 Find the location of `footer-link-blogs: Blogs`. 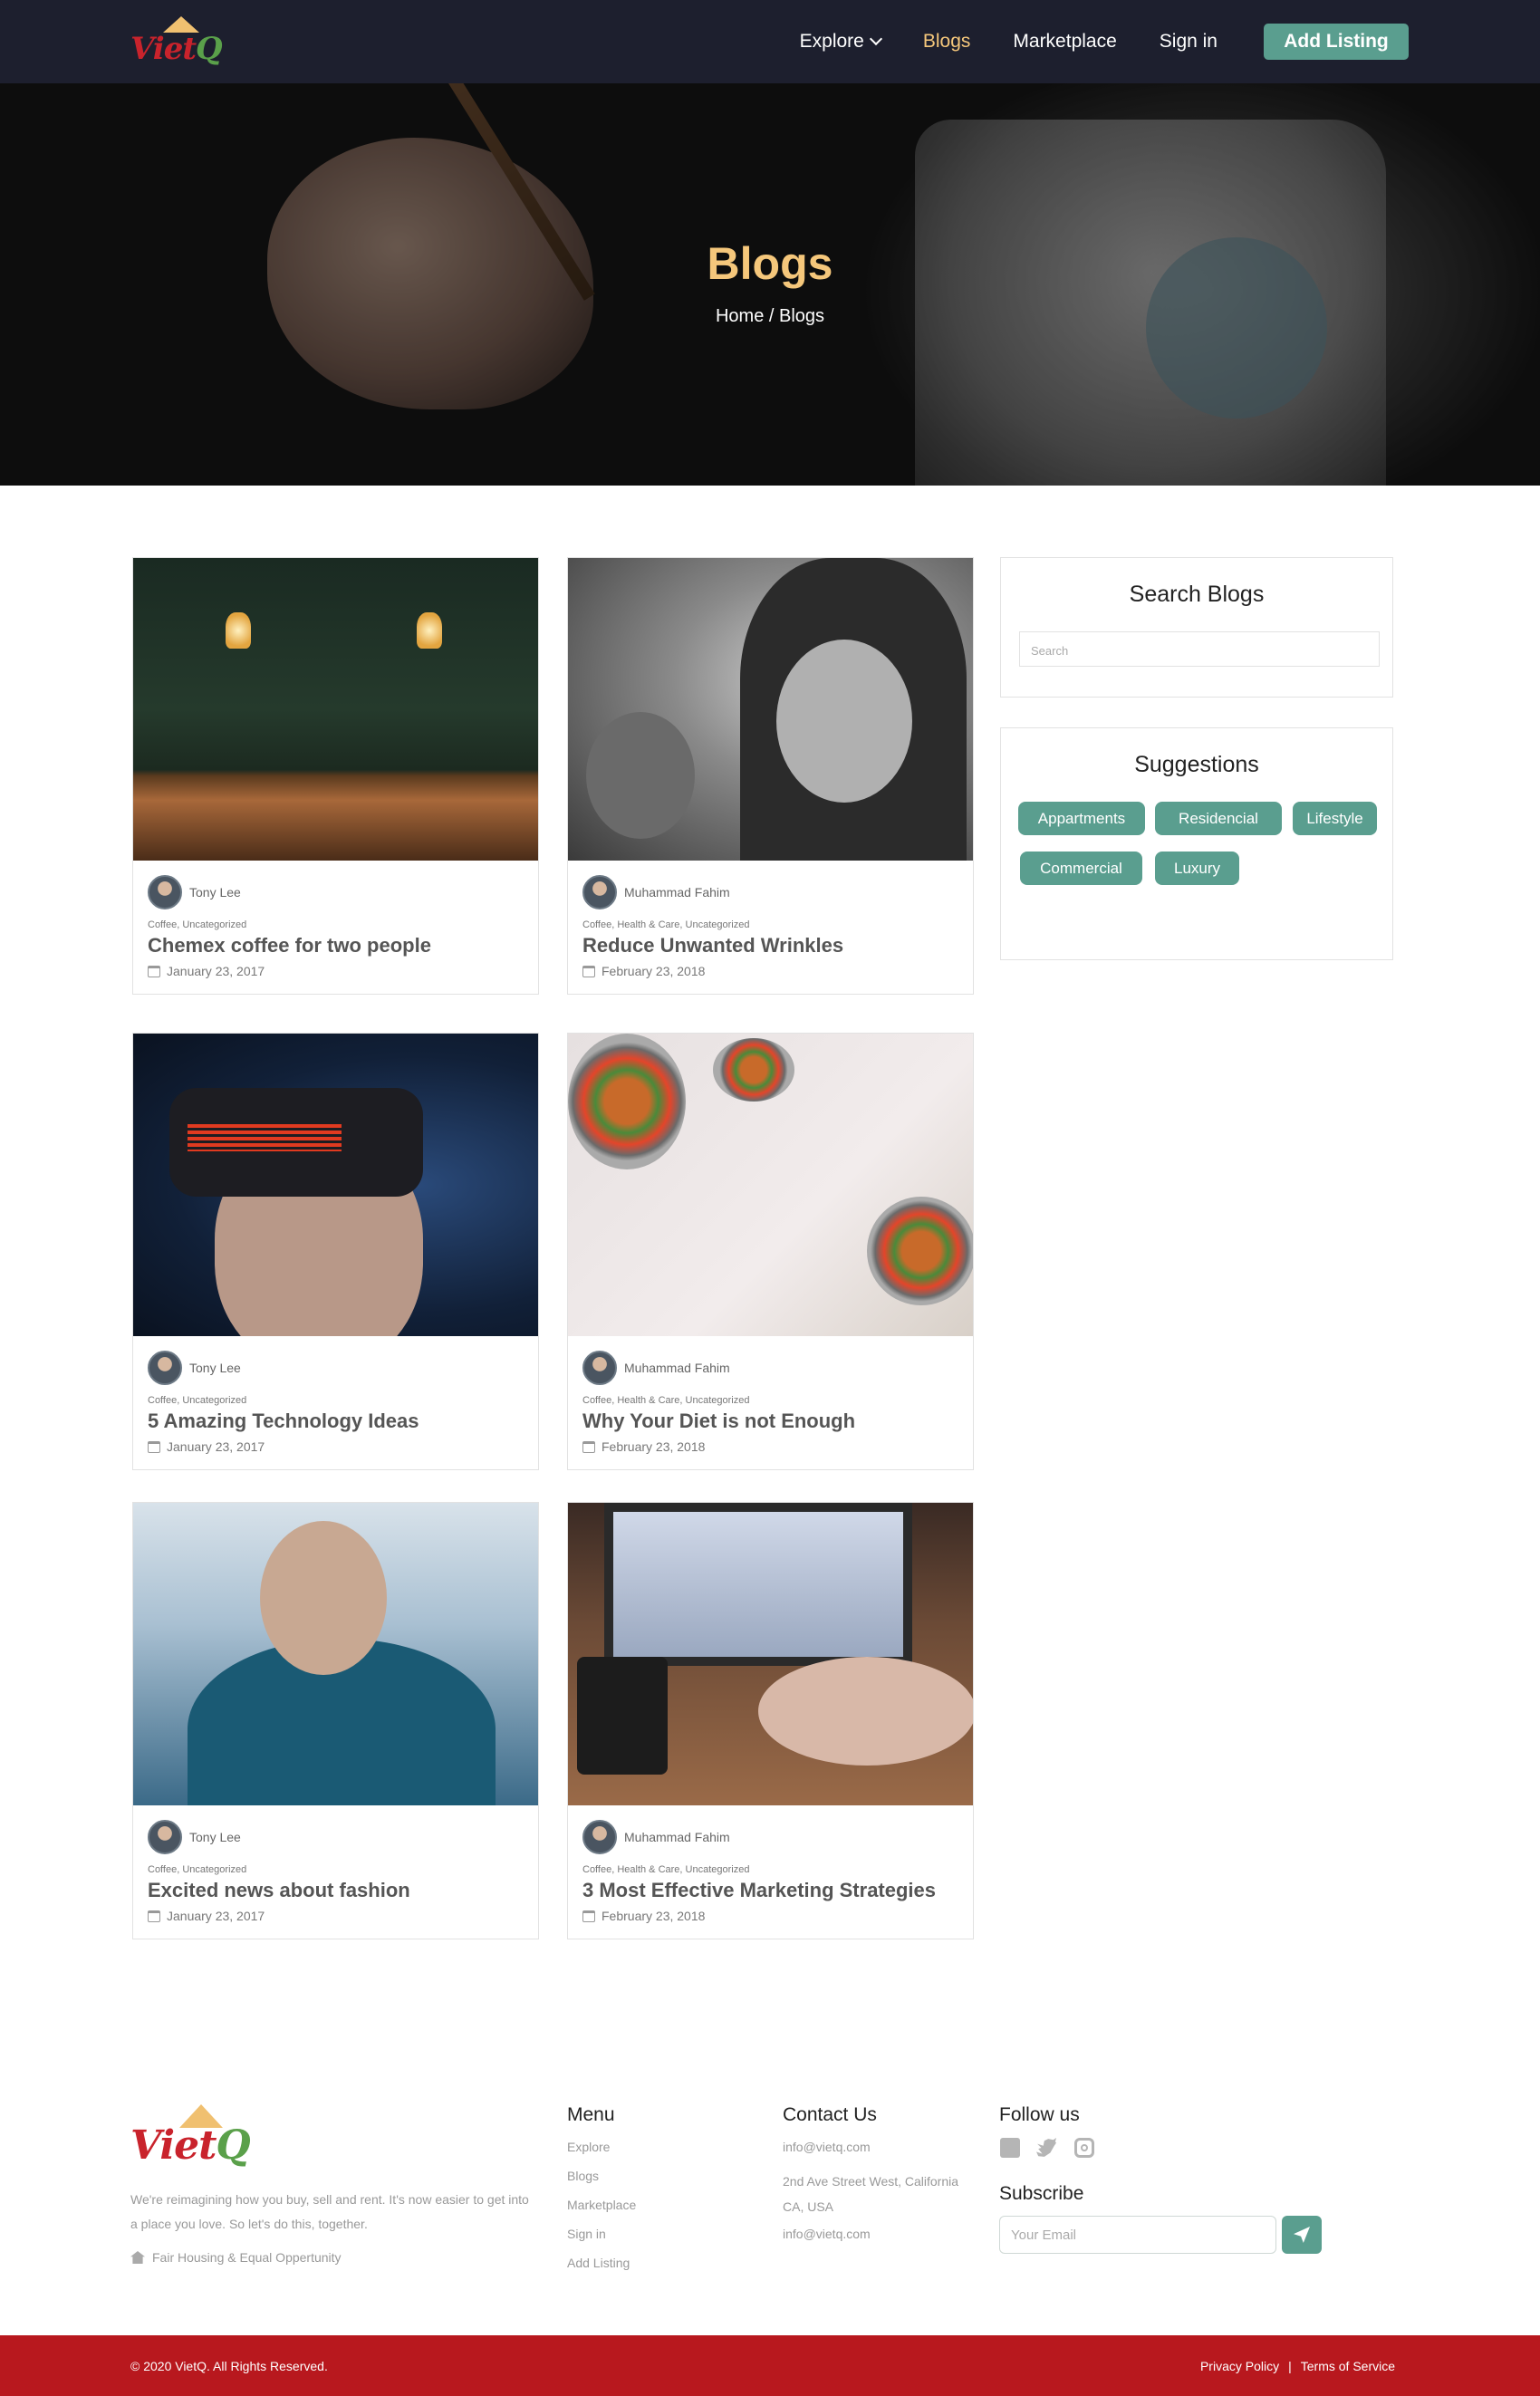

footer-link-blogs: Blogs is located at coordinates (583, 2176).